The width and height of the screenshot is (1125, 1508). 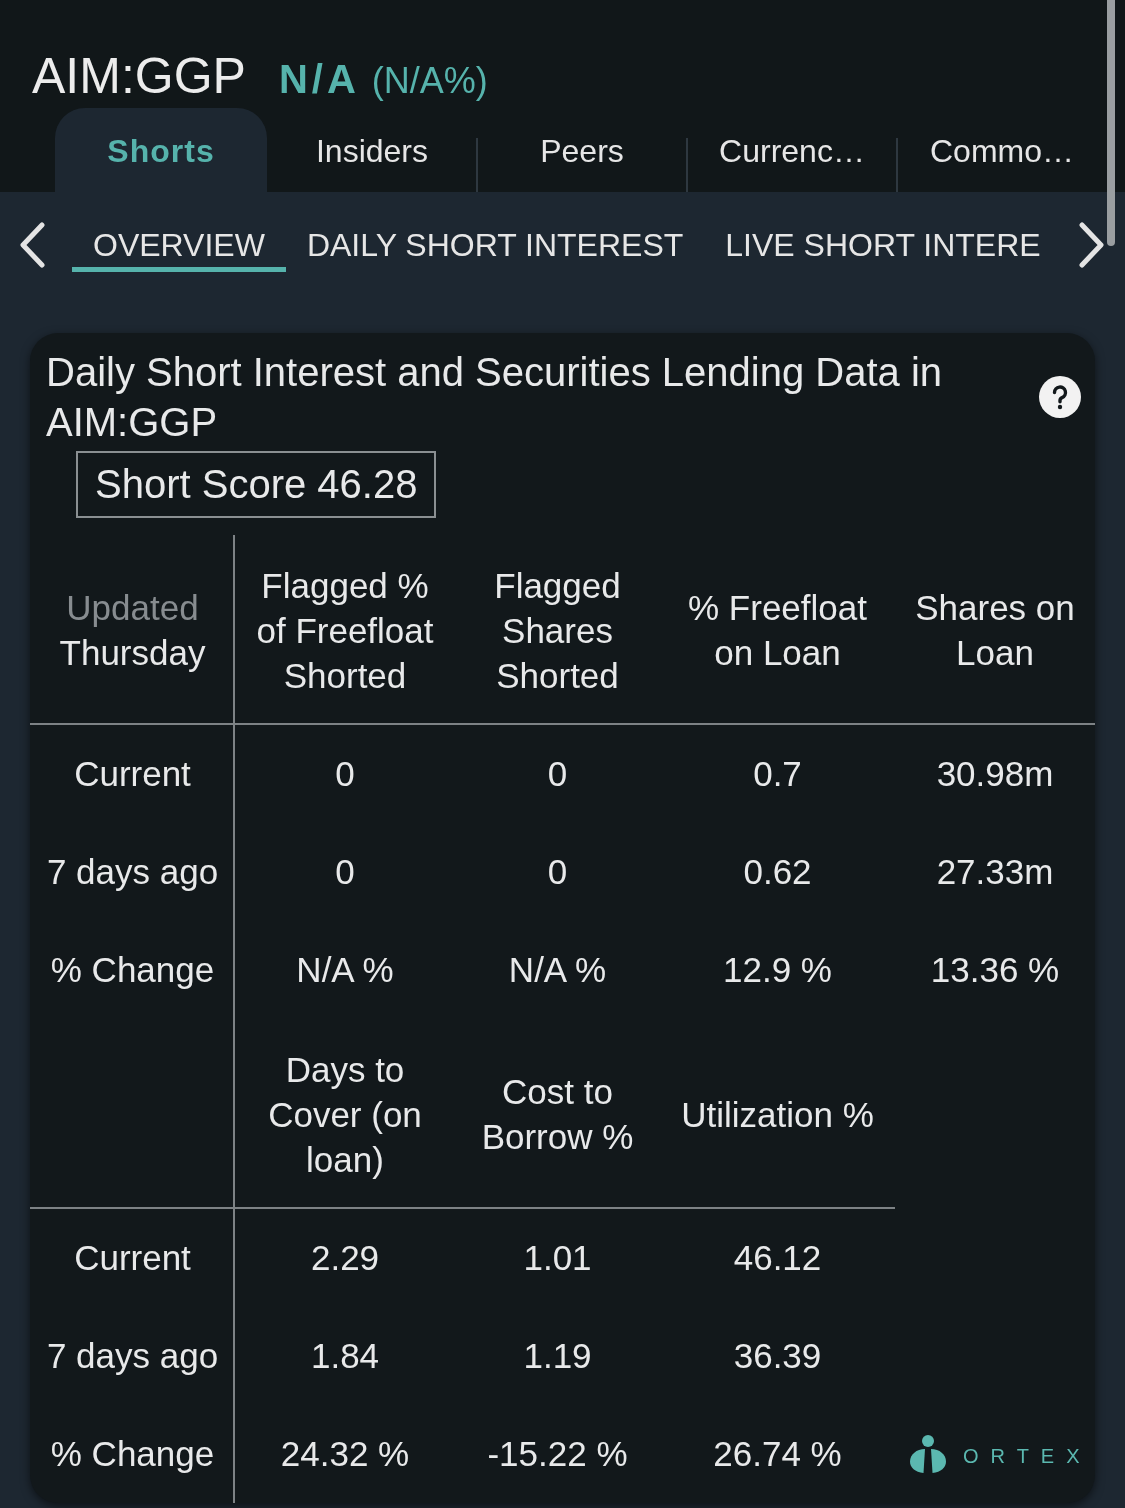 What do you see at coordinates (995, 774) in the screenshot?
I see `data-value: 30.98m` at bounding box center [995, 774].